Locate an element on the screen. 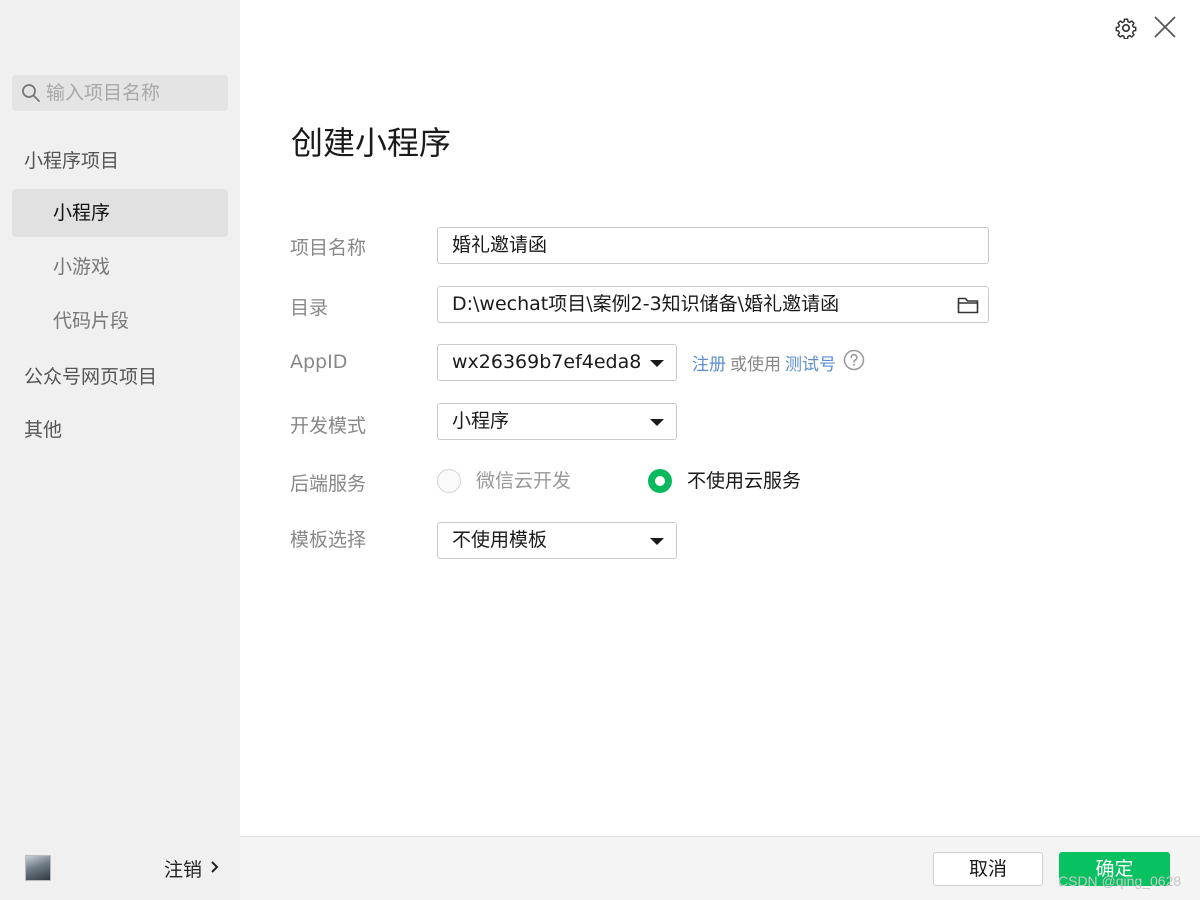 This screenshot has height=900, width=1200. nav-group-official-account: 公众号网页项目 is located at coordinates (90, 375).